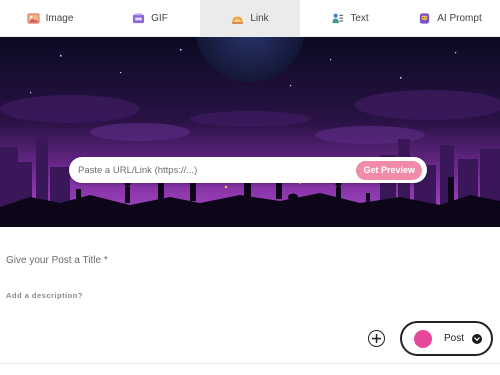  Describe the element at coordinates (150, 18) in the screenshot. I see `tab-gif: GIF` at that location.